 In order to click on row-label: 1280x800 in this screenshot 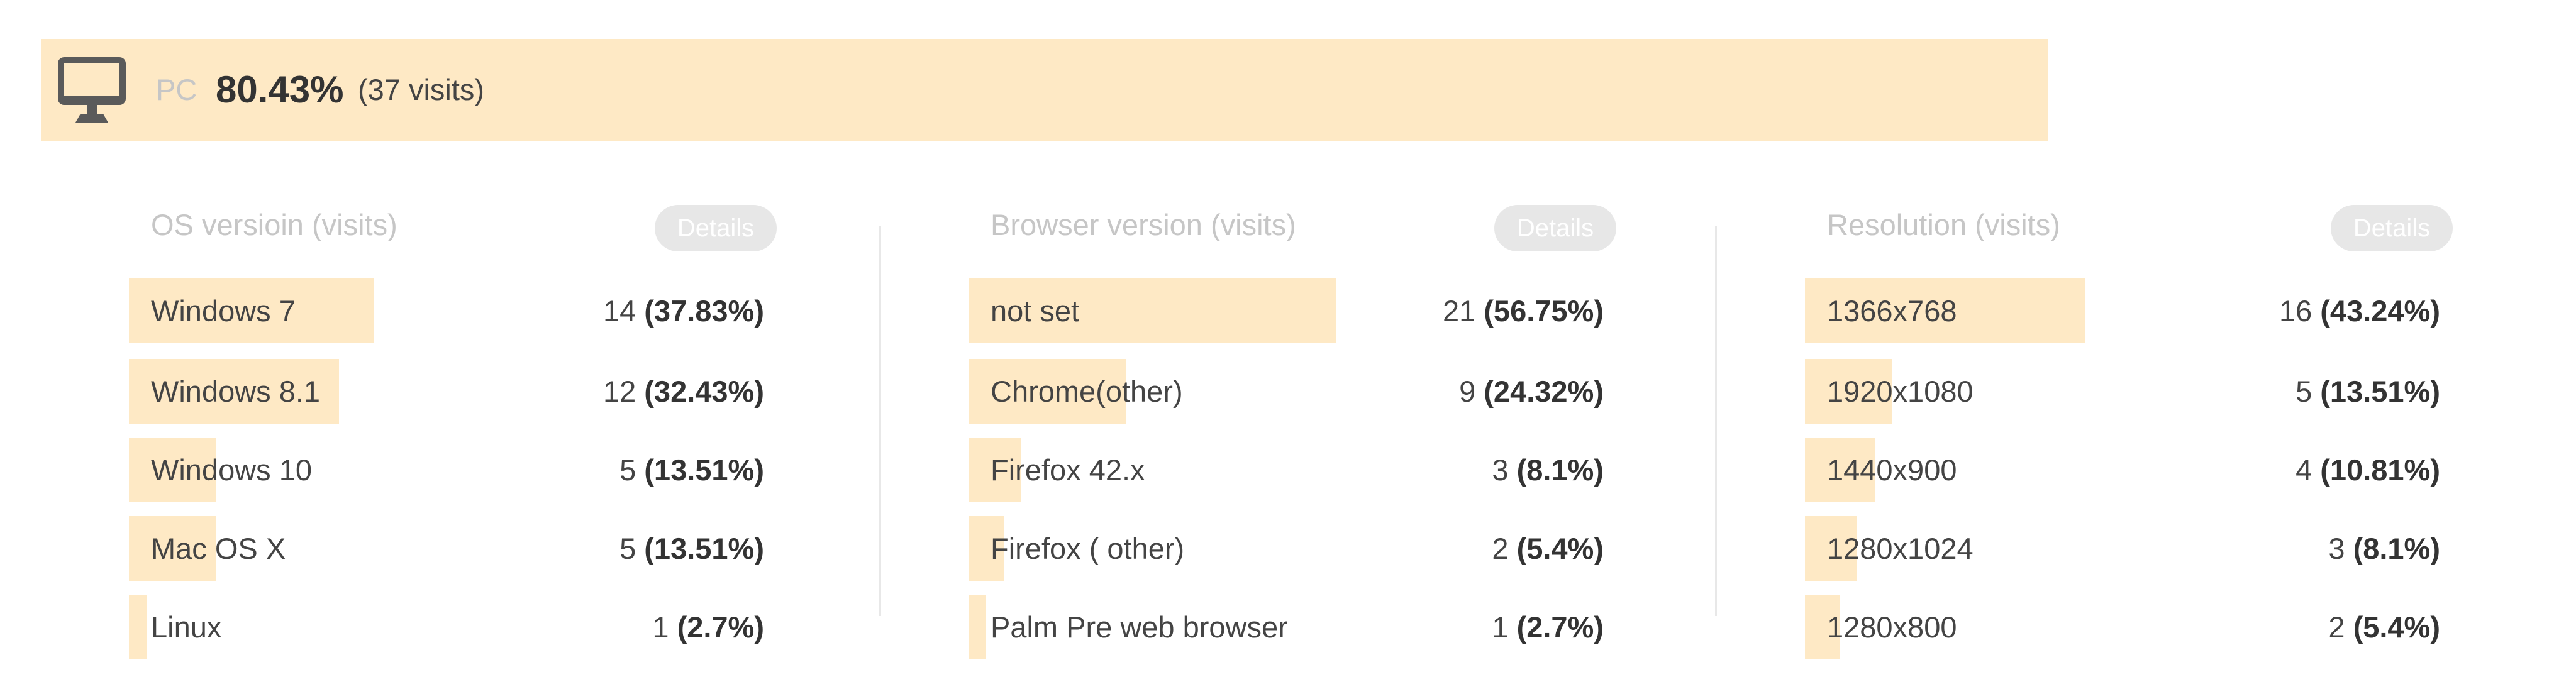, I will do `click(1892, 627)`.